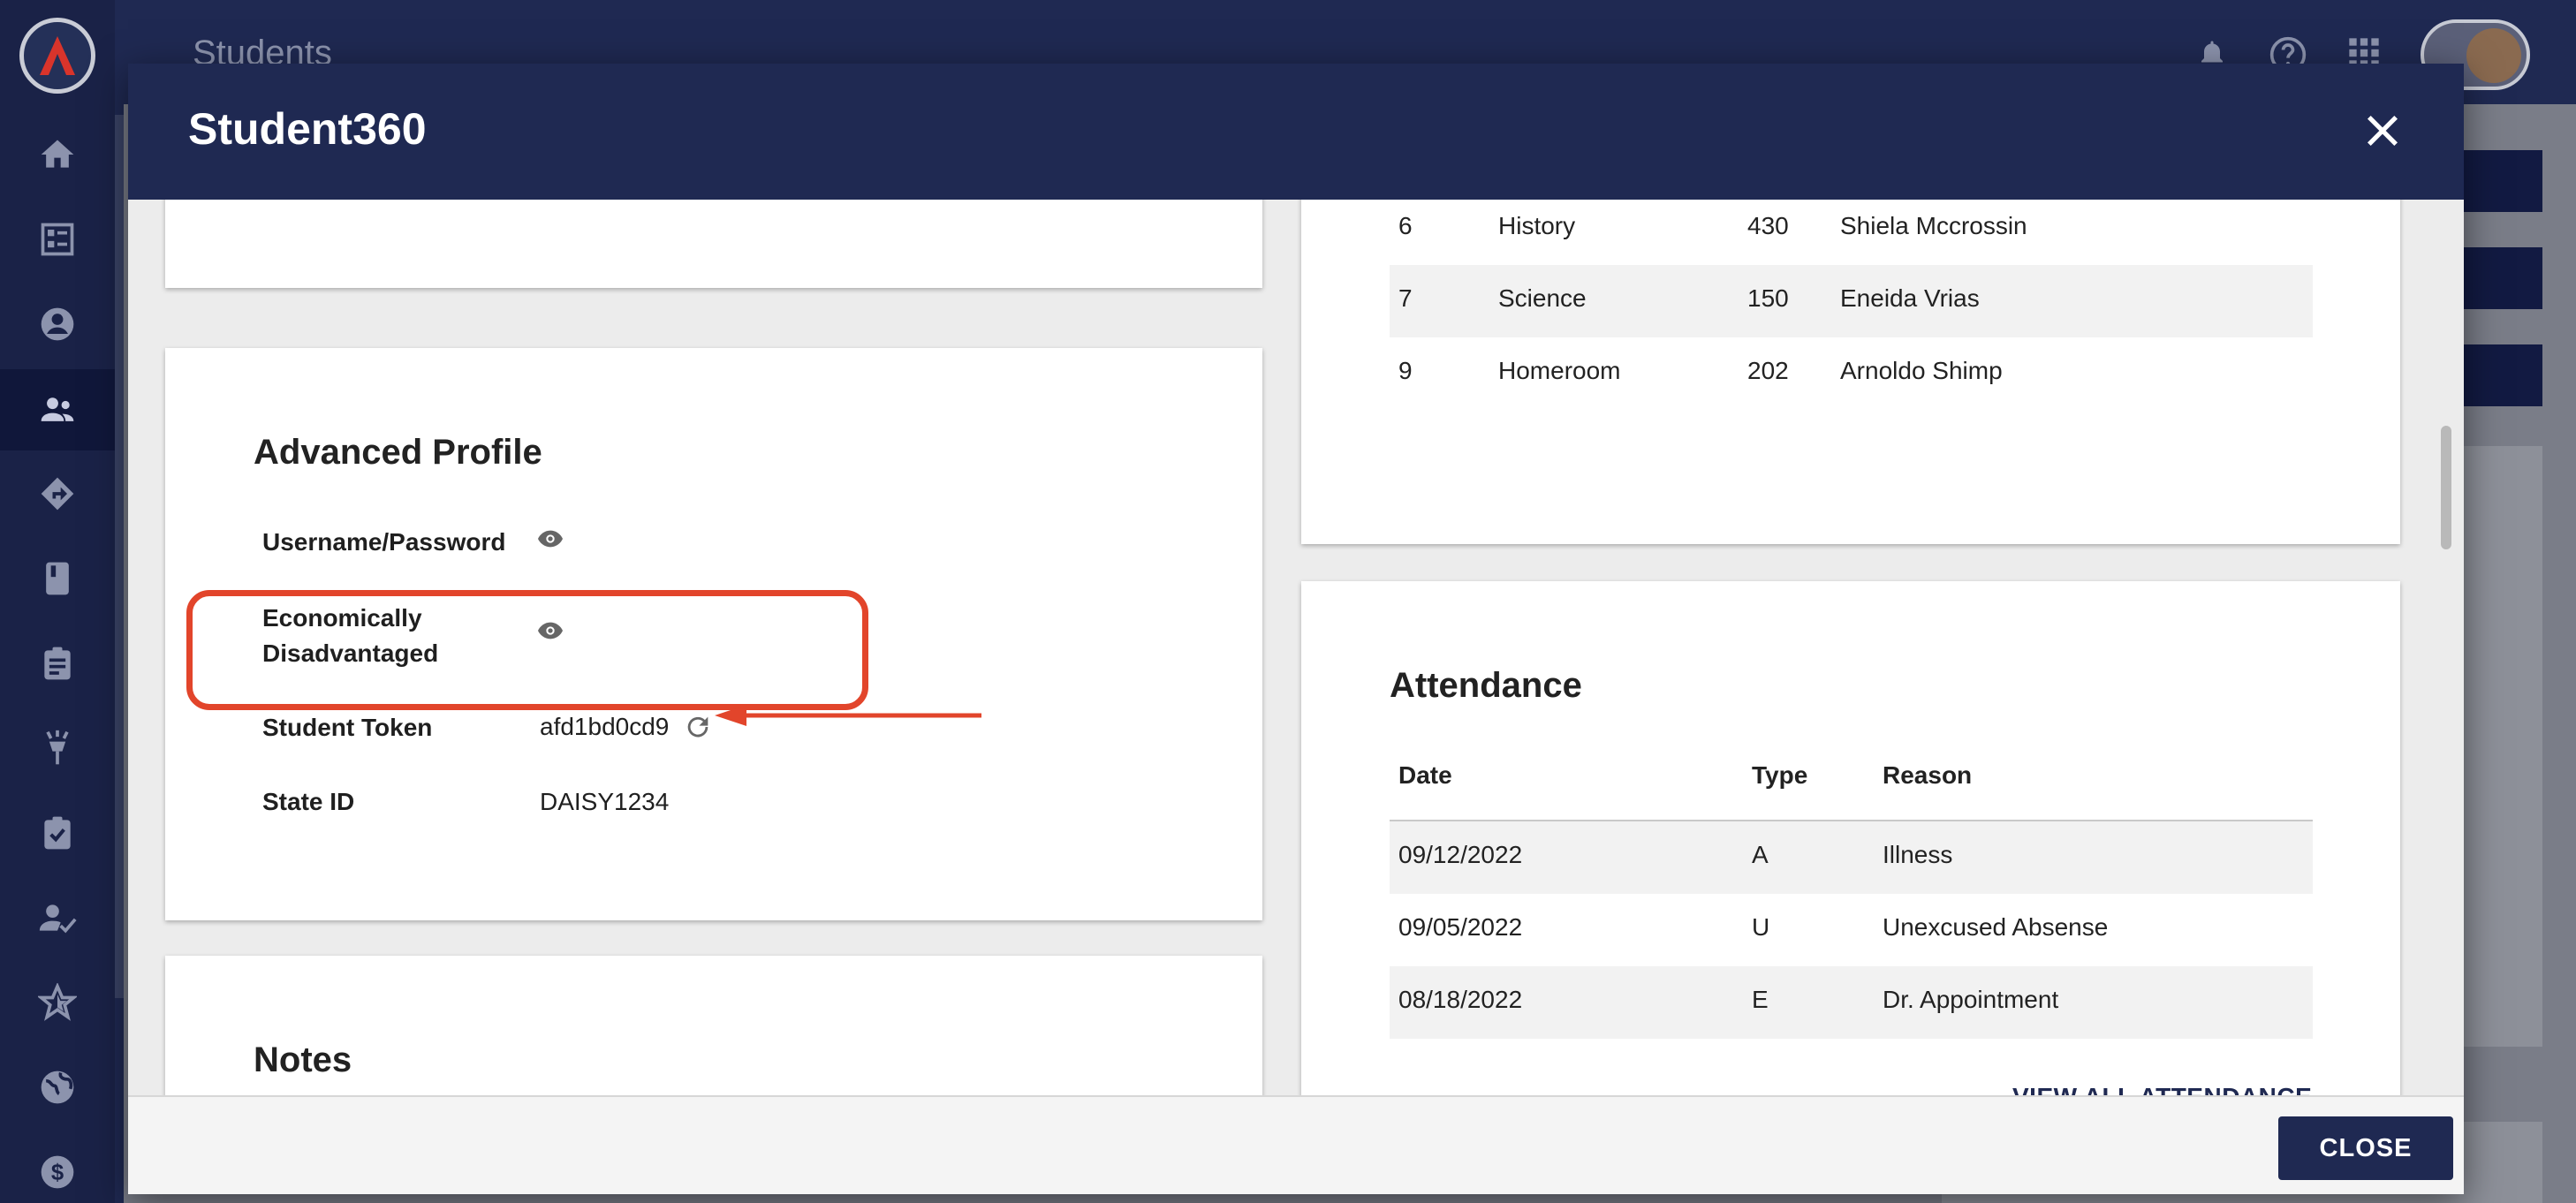 The width and height of the screenshot is (2576, 1203). What do you see at coordinates (1406, 370) in the screenshot?
I see `period-cell: 9` at bounding box center [1406, 370].